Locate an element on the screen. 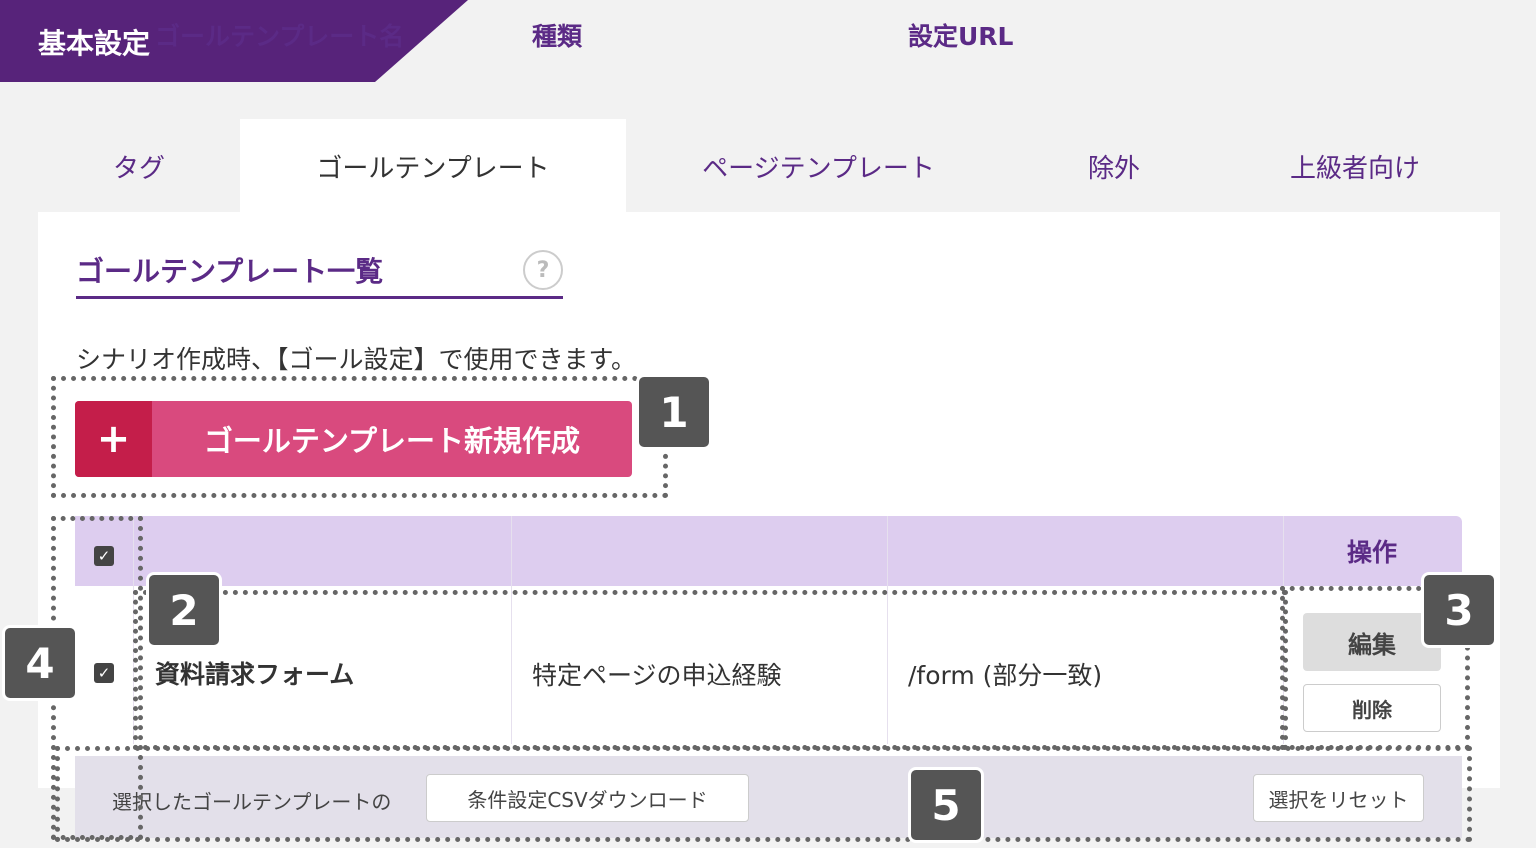 Image resolution: width=1536 pixels, height=848 pixels. tab-bar: タグ ゴールテンプレート ページテンプレート 除外 上級者向け is located at coordinates (769, 166).